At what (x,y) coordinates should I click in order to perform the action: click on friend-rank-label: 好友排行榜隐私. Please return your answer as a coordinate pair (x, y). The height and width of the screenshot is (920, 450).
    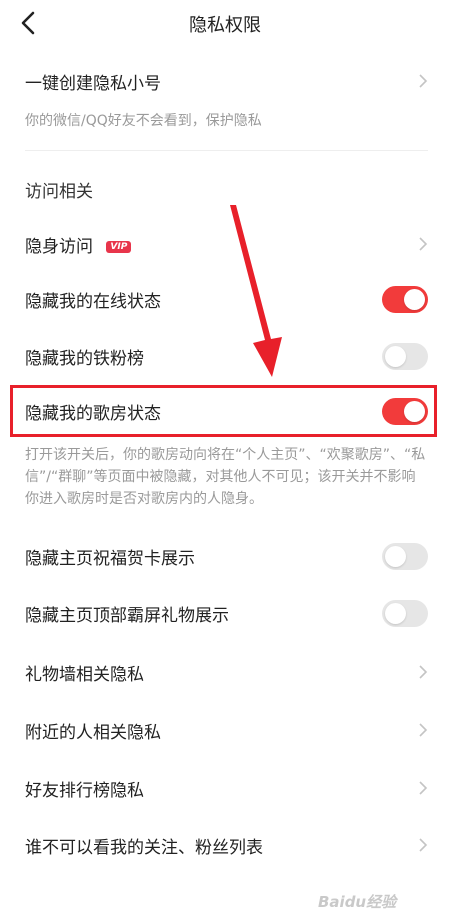
    Looking at the image, I should click on (84, 790).